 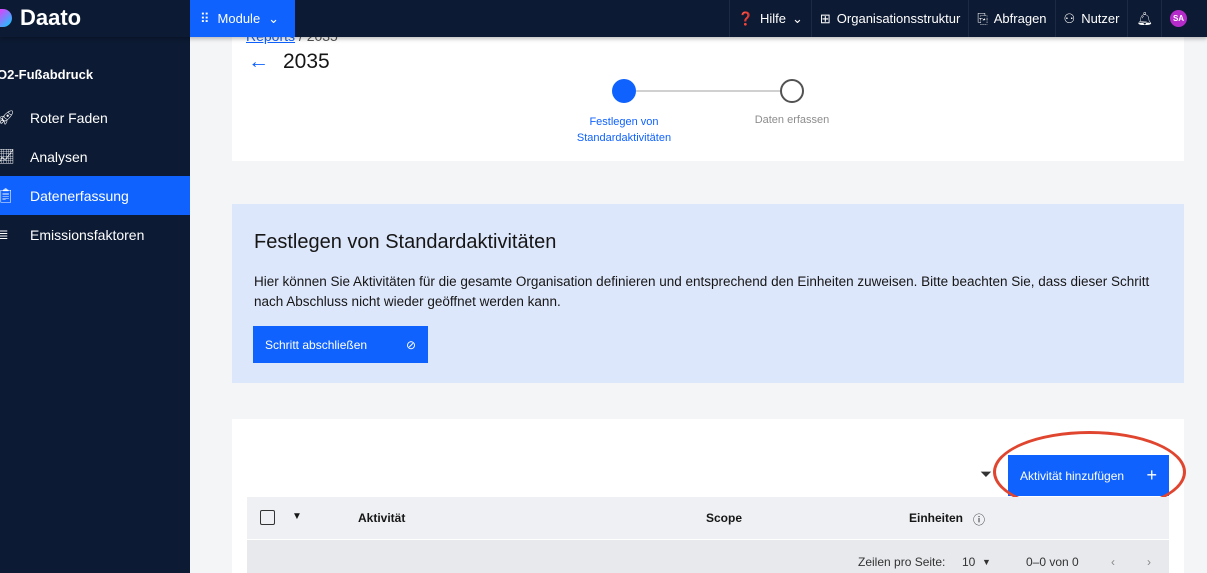 I want to click on help-label: Hilfe, so click(x=772, y=18).